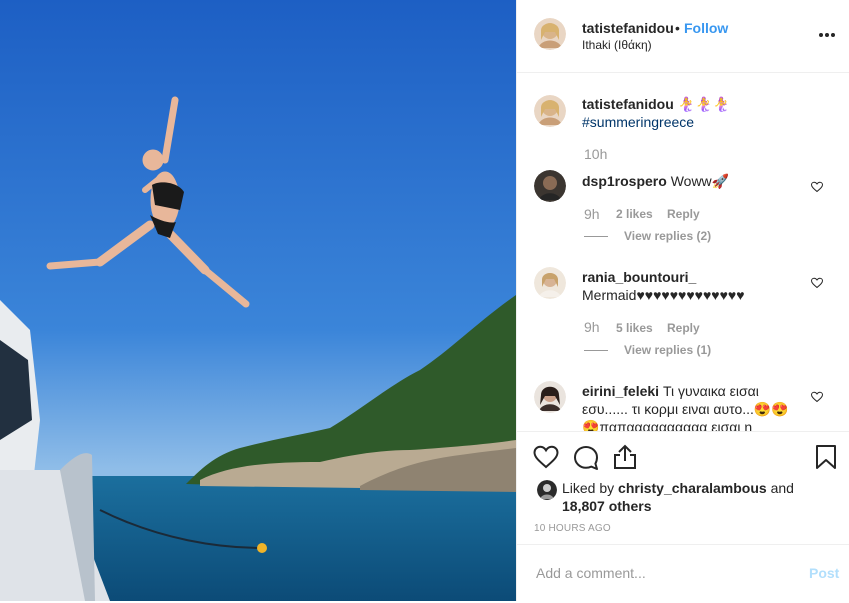  I want to click on commenter-username: eirini_feleki, so click(620, 391).